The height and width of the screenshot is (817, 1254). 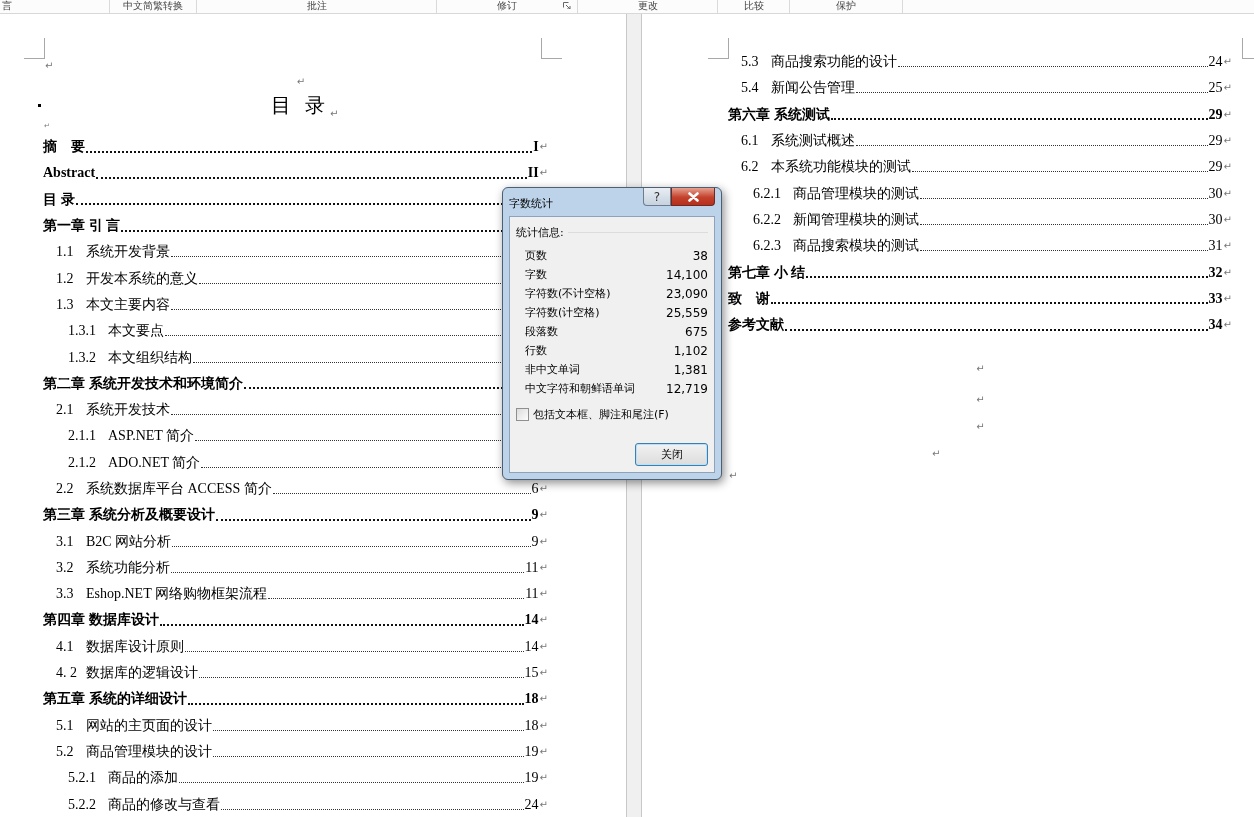 I want to click on entry-title: 摘 要, so click(x=64, y=147).